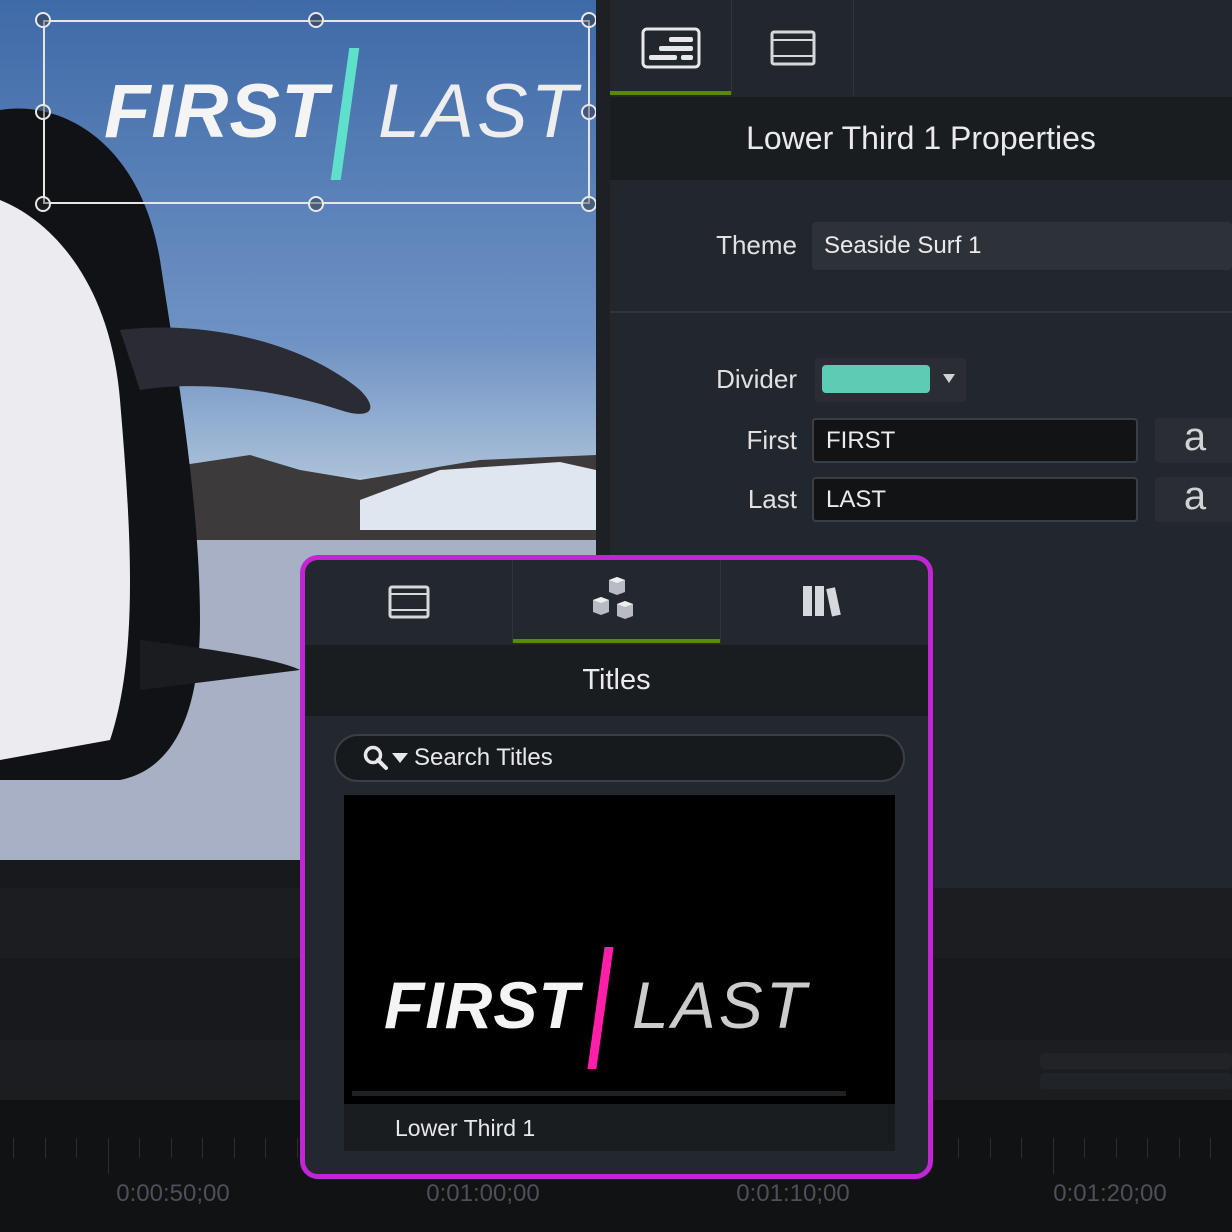  What do you see at coordinates (975, 440) in the screenshot?
I see `first-name-input: FIRST` at bounding box center [975, 440].